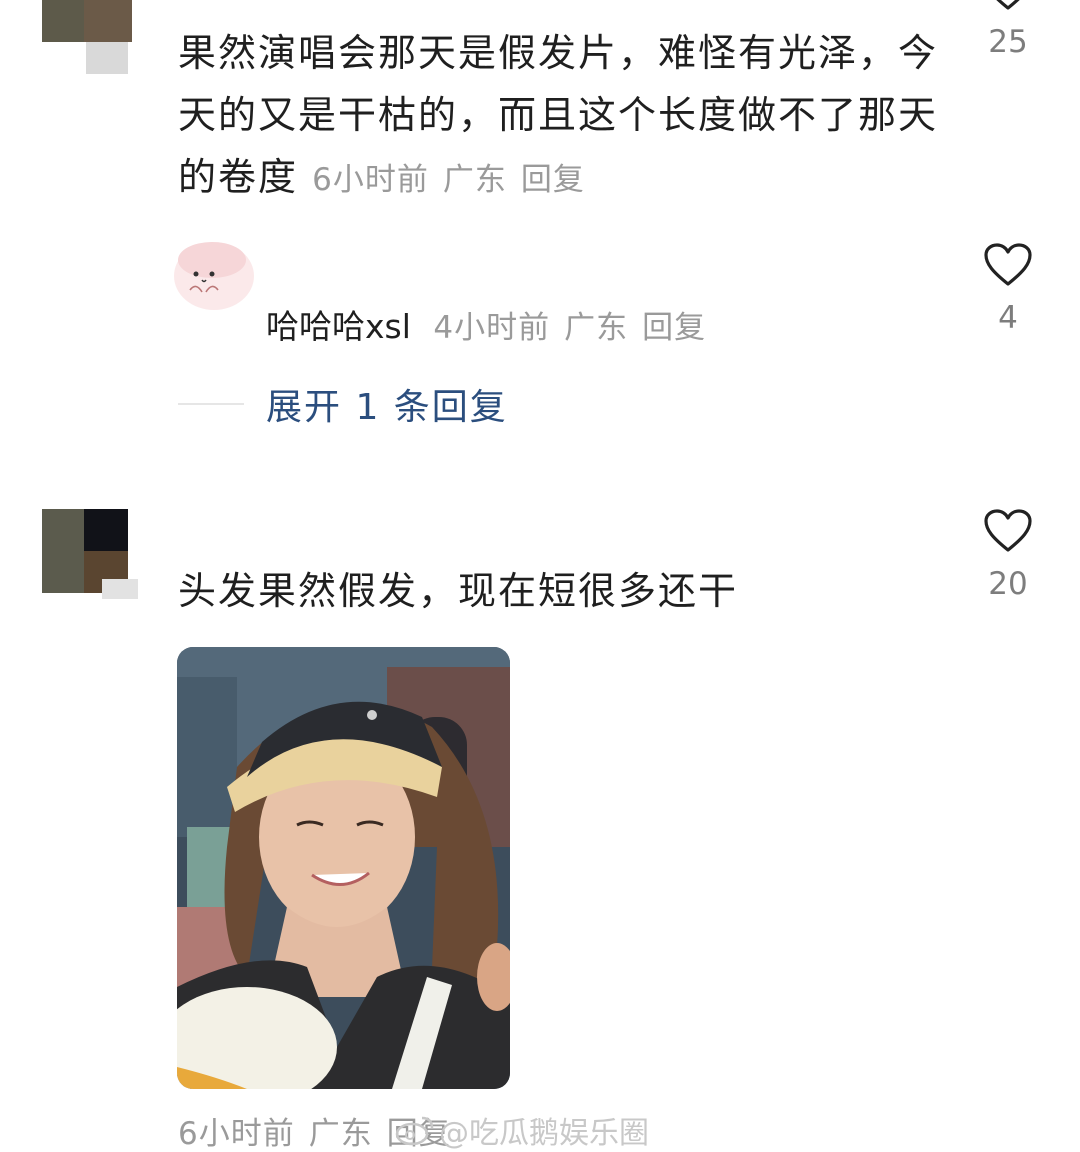 Image resolution: width=1080 pixels, height=1152 pixels. What do you see at coordinates (492, 328) in the screenshot?
I see `reply-time: 4小时前` at bounding box center [492, 328].